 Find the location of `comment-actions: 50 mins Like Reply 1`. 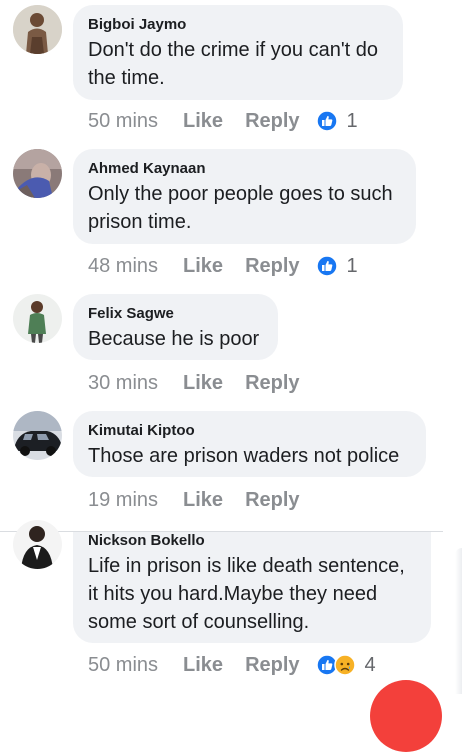

comment-actions: 50 mins Like Reply 1 is located at coordinates (223, 121).